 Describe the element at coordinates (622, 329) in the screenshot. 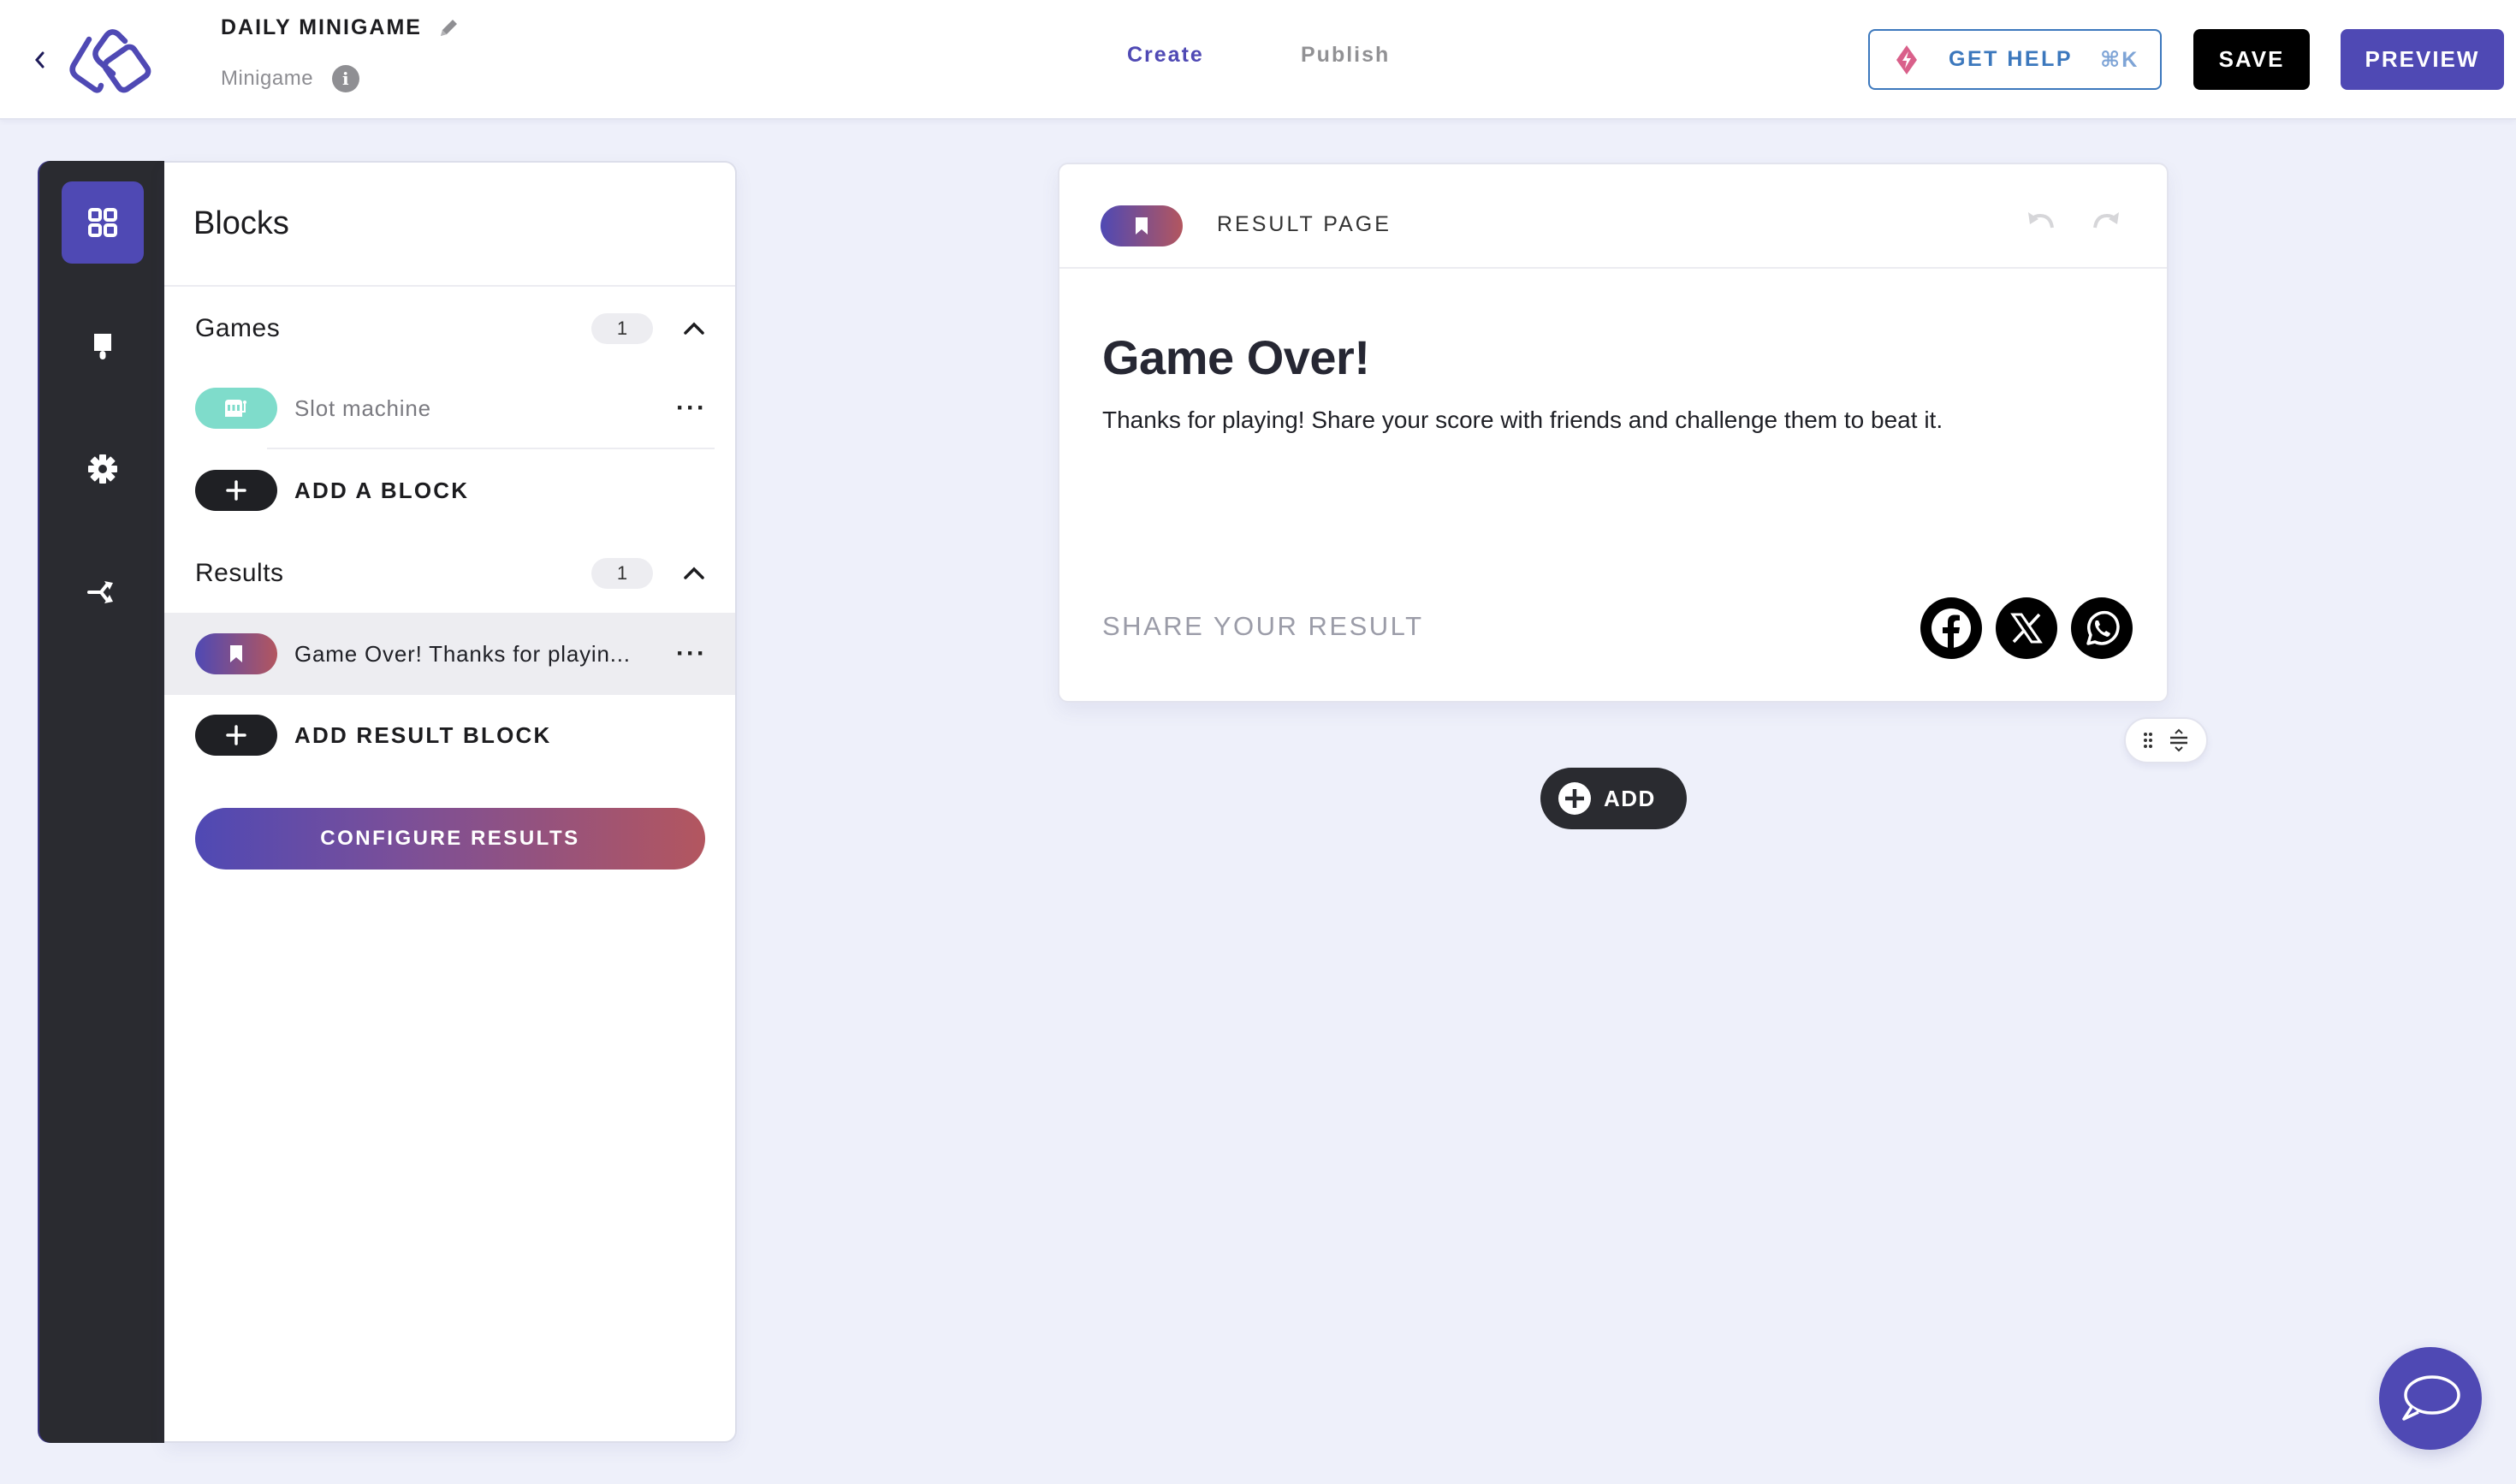

I see `games-count-badge: 1` at that location.